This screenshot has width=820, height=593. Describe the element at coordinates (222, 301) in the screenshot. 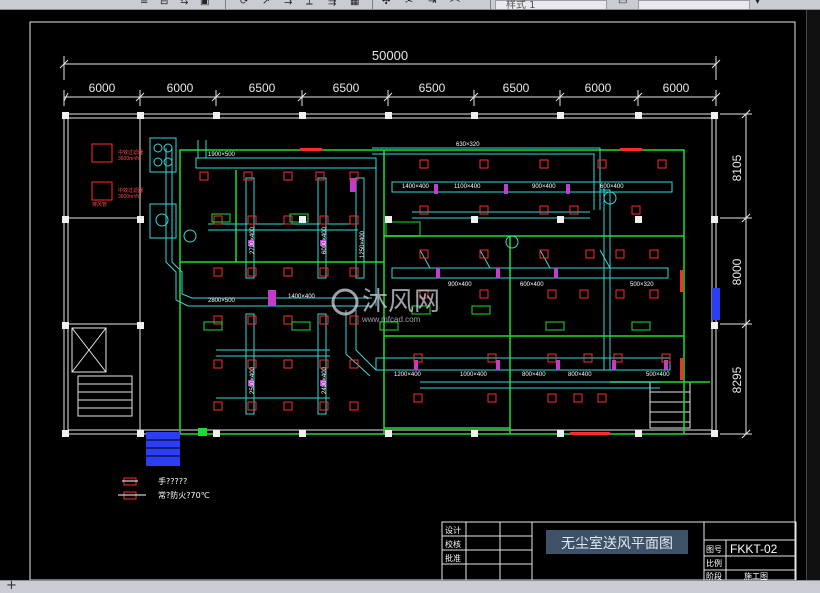

I see `duct-label: 2800×500` at that location.